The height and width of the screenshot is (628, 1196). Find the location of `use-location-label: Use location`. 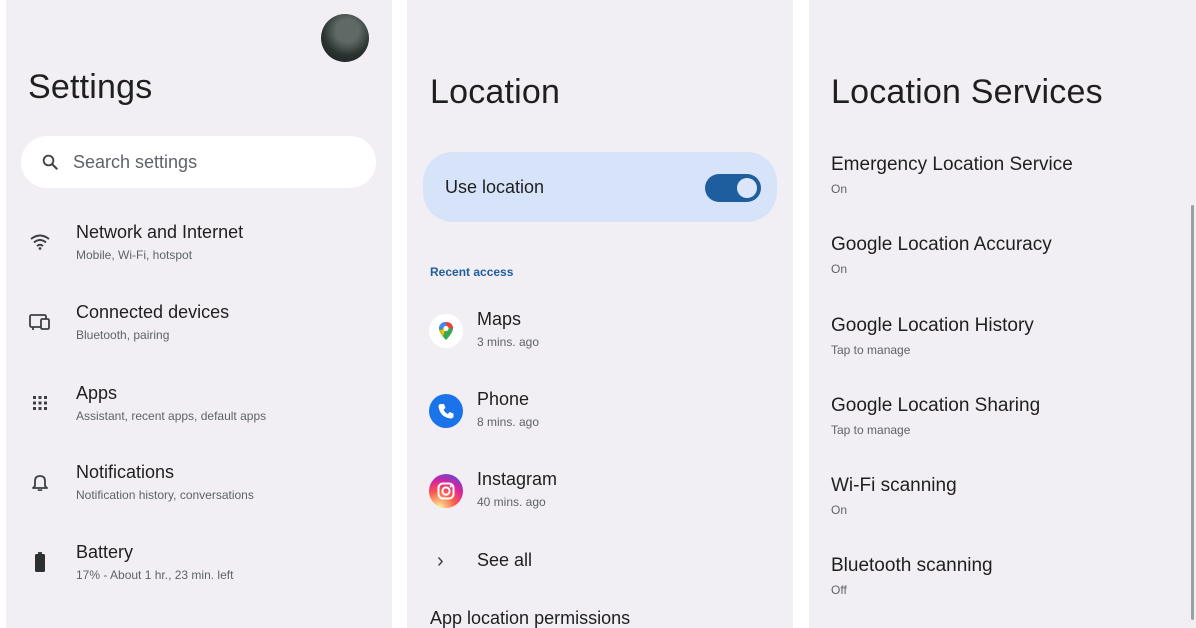

use-location-label: Use location is located at coordinates (495, 187).